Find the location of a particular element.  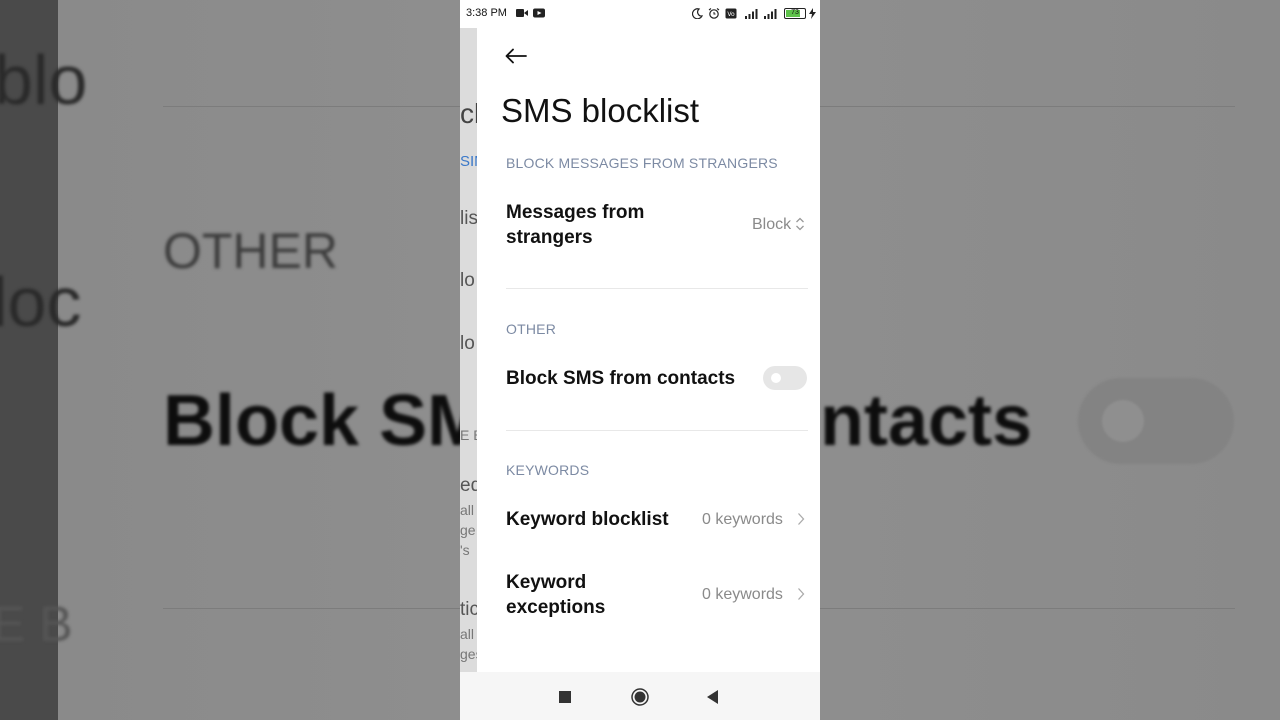

nav-back-button is located at coordinates (713, 697).